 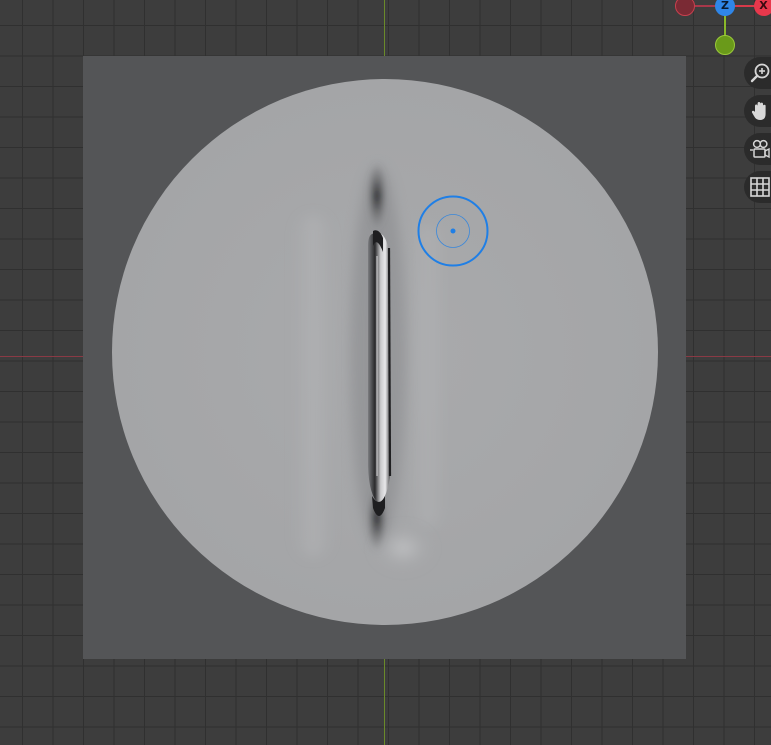 I want to click on groove-edge-right, so click(x=389, y=362).